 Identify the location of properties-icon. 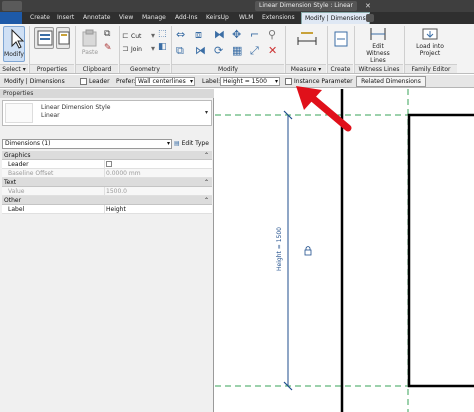
(45, 38).